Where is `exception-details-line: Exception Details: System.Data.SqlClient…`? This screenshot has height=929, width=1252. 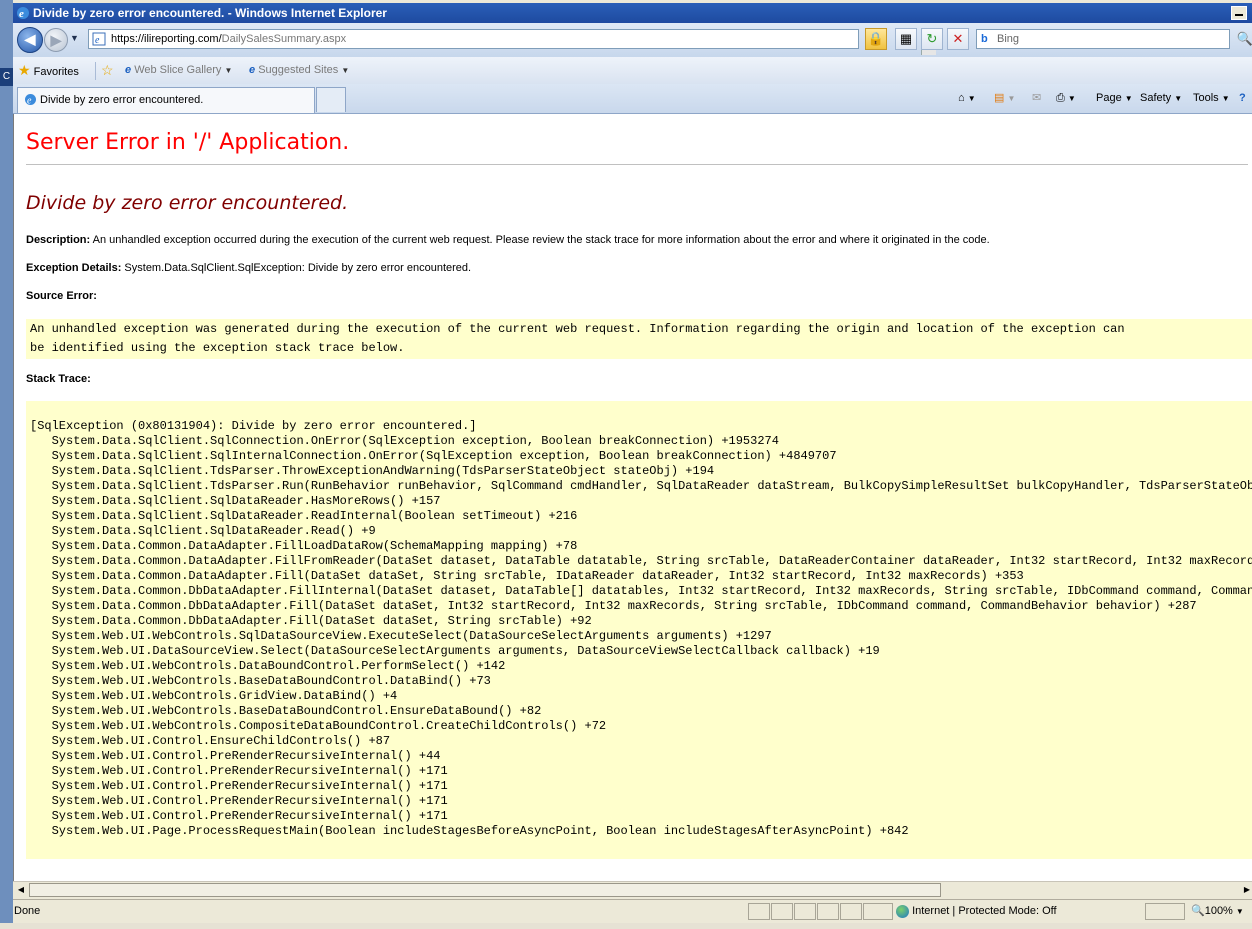 exception-details-line: Exception Details: System.Data.SqlClient… is located at coordinates (248, 268).